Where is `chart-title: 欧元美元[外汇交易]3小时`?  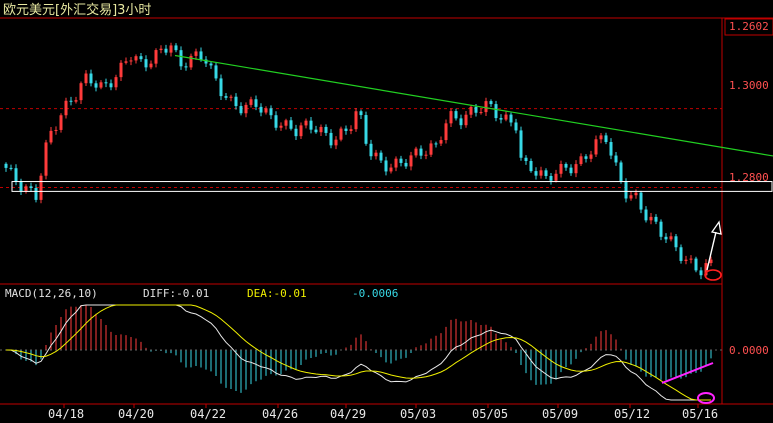 chart-title: 欧元美元[外汇交易]3小时 is located at coordinates (77, 10).